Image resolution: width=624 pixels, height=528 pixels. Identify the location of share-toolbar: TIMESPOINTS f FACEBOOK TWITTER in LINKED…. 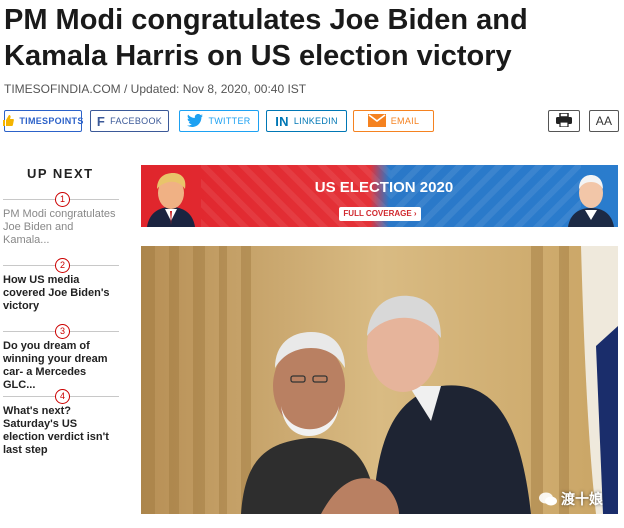
(311, 121).